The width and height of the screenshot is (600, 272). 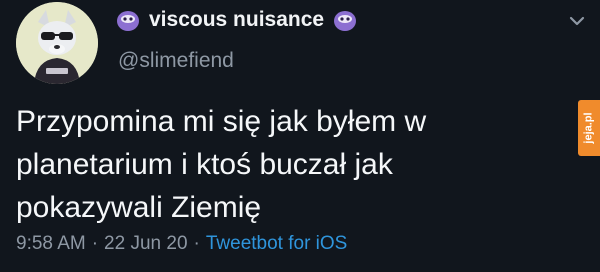 I want to click on tweet-meta: 9:58 AM · 22 Jun 20 · Tweetbot for iOS, so click(x=181, y=244).